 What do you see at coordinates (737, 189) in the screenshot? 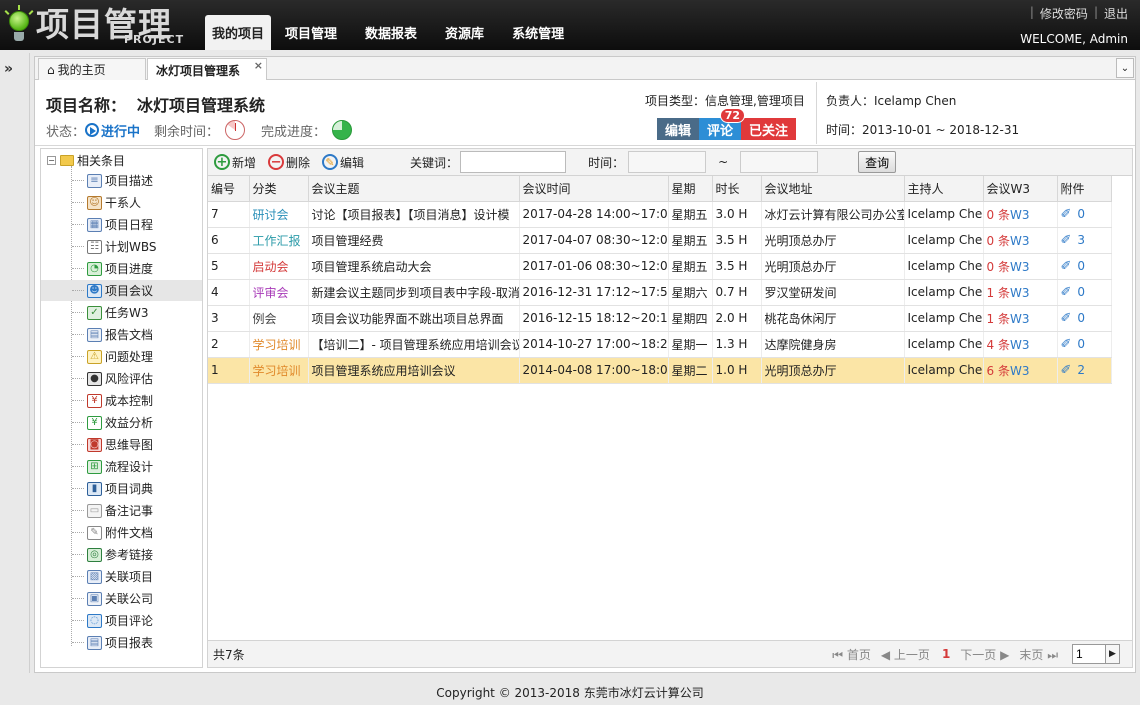
I see `column-header: 时长` at bounding box center [737, 189].